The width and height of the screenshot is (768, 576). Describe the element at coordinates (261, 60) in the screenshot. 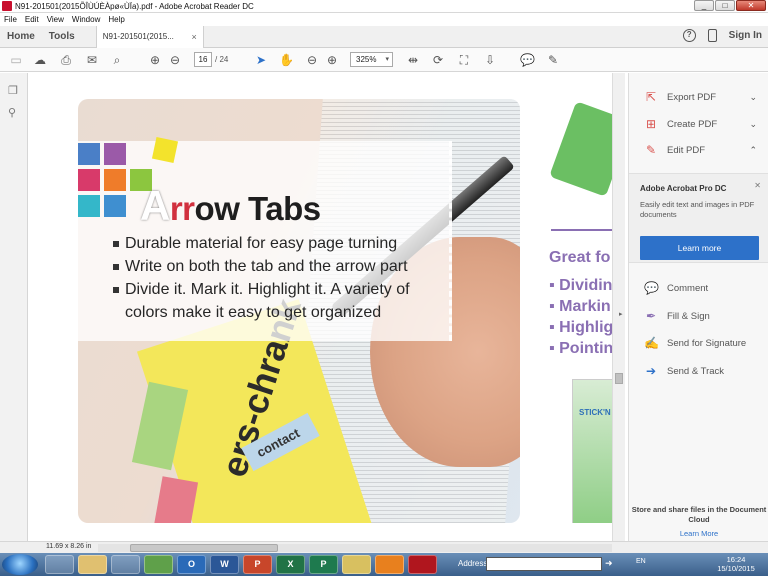

I see `select-tool-icon: ➤` at that location.